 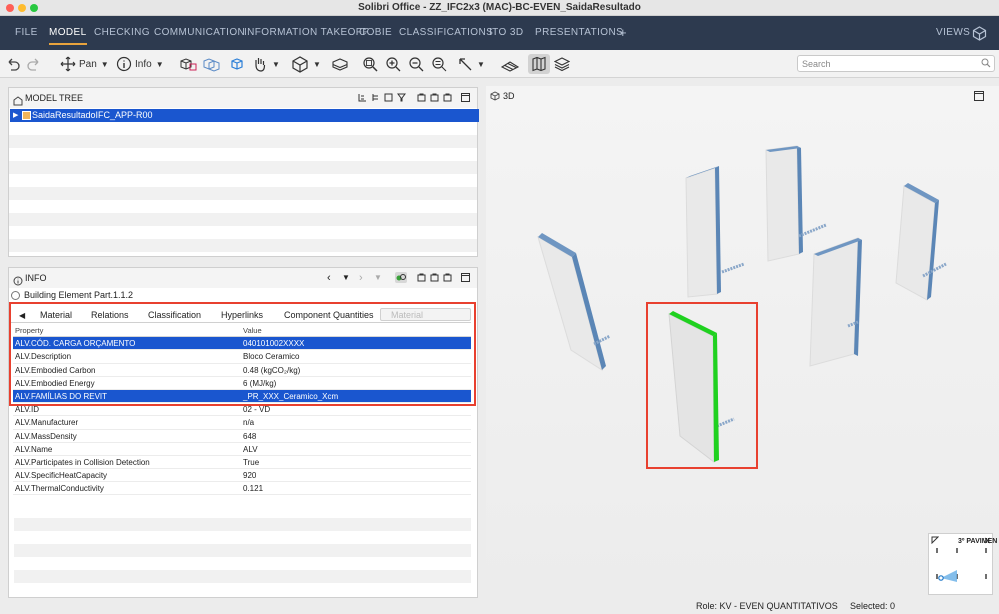 I want to click on property-value: True, so click(x=251, y=462).